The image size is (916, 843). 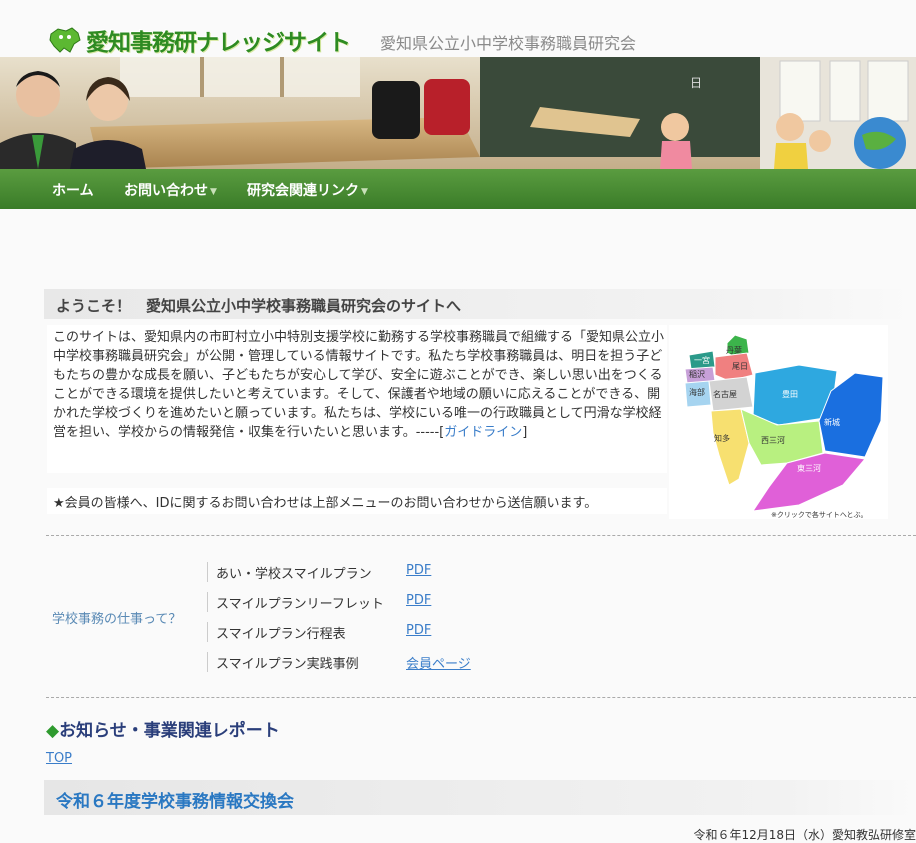 I want to click on nav-item-home: ホーム, so click(x=73, y=190).